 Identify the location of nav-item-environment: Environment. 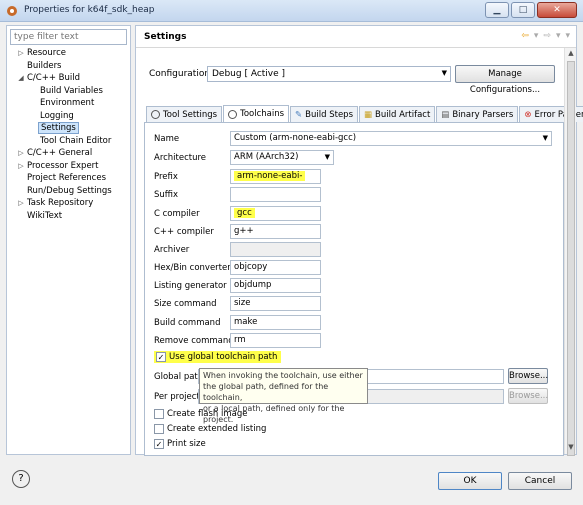
(68, 104).